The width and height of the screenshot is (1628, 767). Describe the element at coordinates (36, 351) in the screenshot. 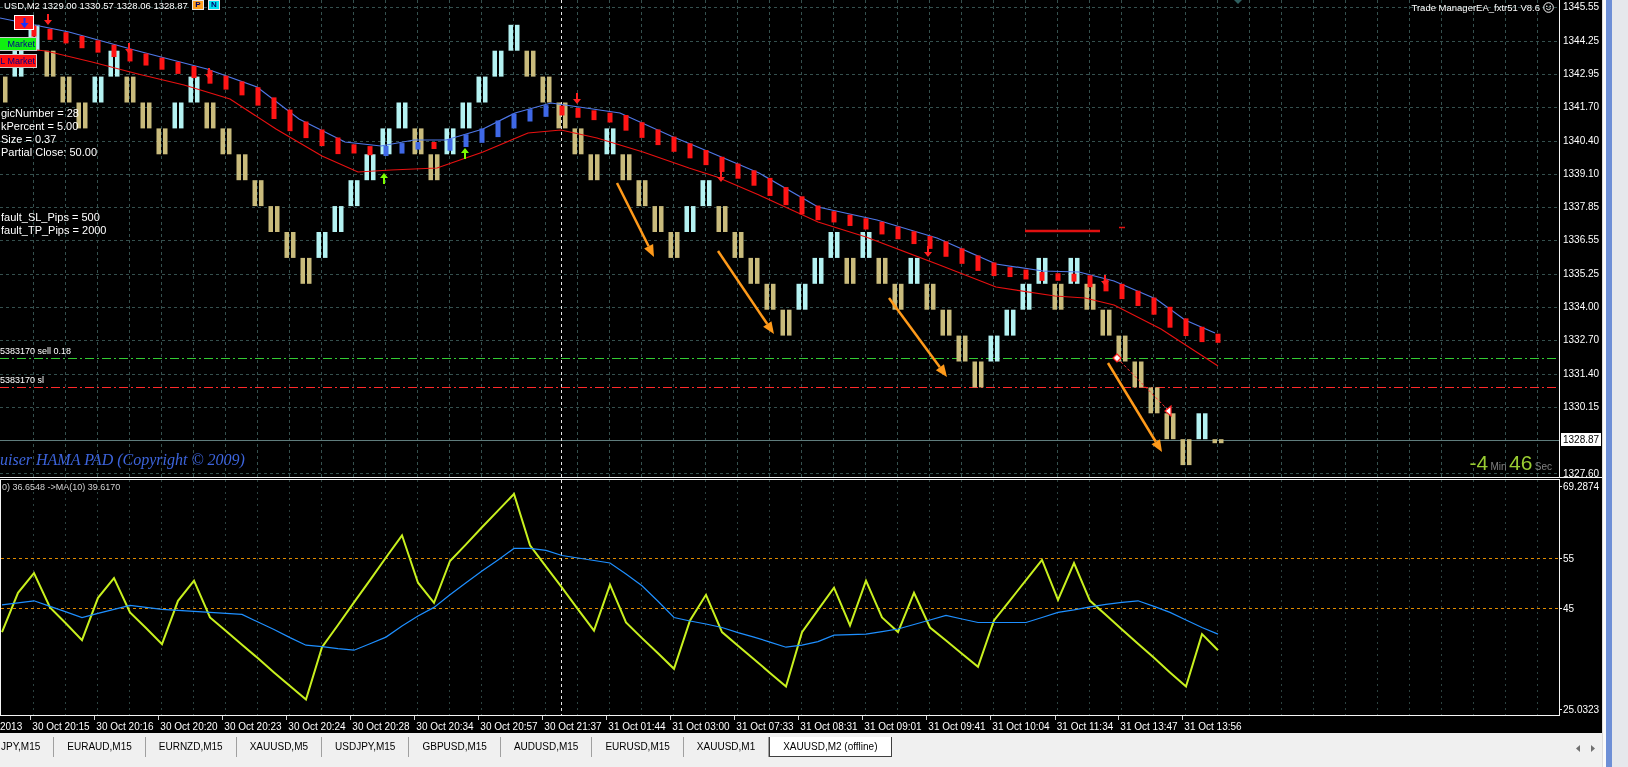

I see `order-label: 5383170 sell 0.18` at that location.